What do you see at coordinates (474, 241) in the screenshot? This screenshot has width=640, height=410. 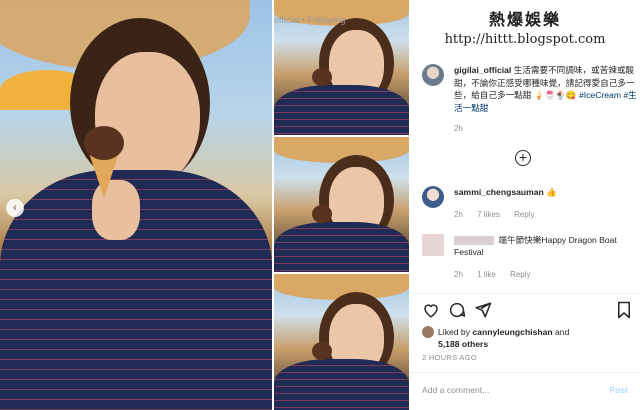 I see `redacted-username` at bounding box center [474, 241].